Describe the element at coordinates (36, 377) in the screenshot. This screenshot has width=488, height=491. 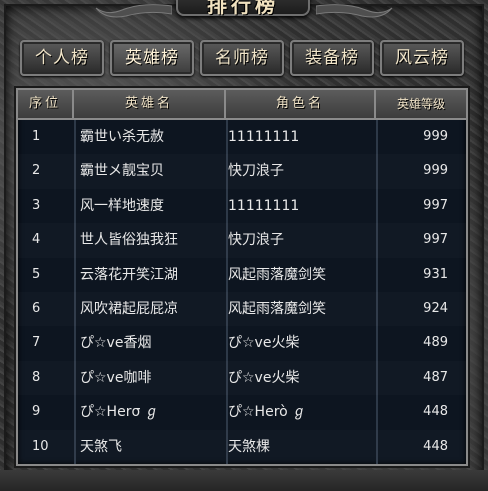
I see `rank-cell: 8` at that location.